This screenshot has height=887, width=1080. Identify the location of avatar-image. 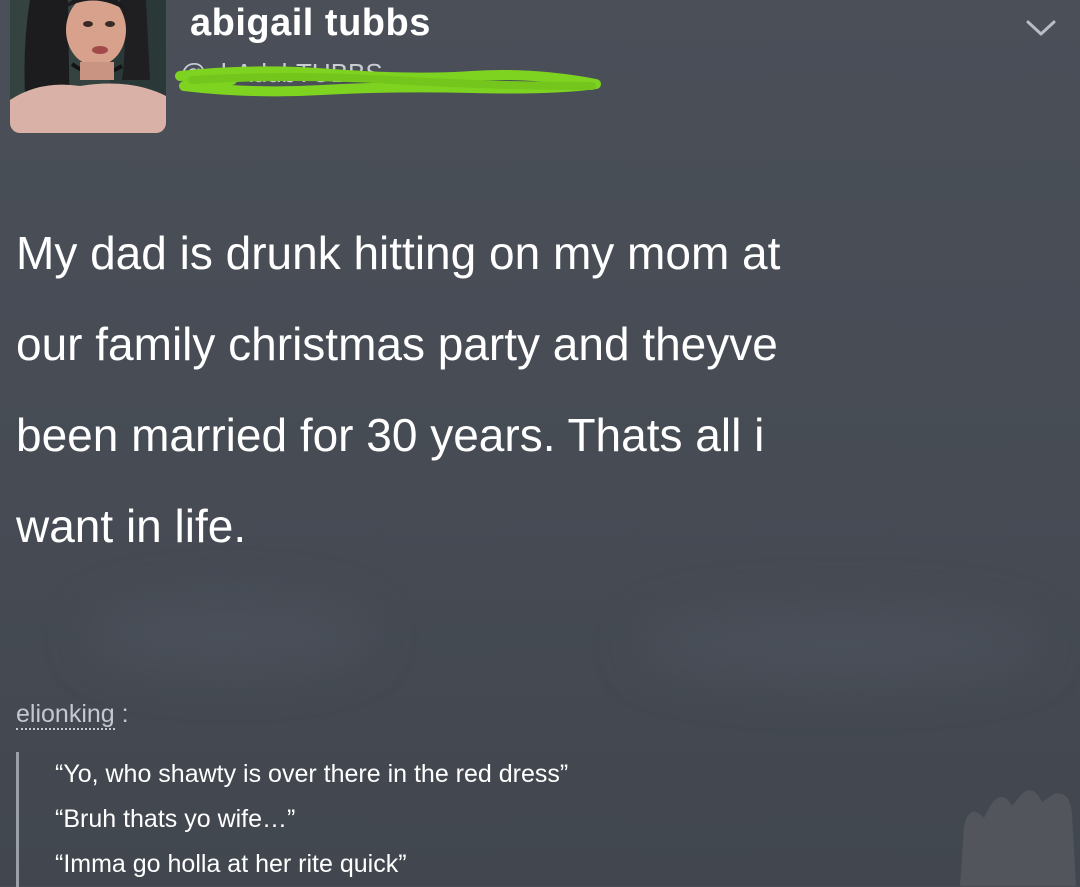
(88, 66).